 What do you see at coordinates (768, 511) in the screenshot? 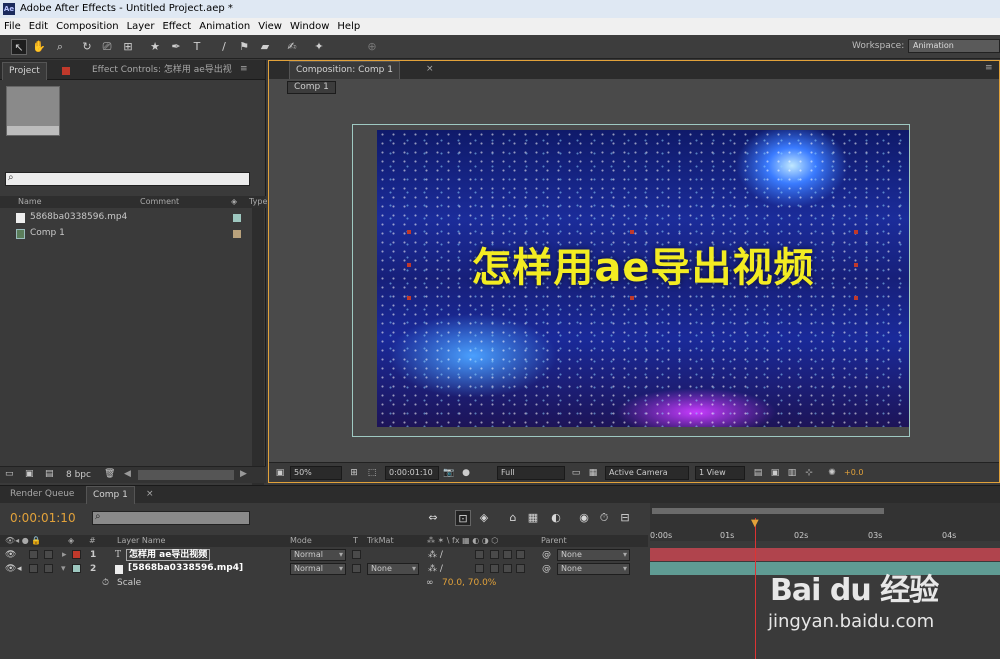
I see `work-area-bar` at bounding box center [768, 511].